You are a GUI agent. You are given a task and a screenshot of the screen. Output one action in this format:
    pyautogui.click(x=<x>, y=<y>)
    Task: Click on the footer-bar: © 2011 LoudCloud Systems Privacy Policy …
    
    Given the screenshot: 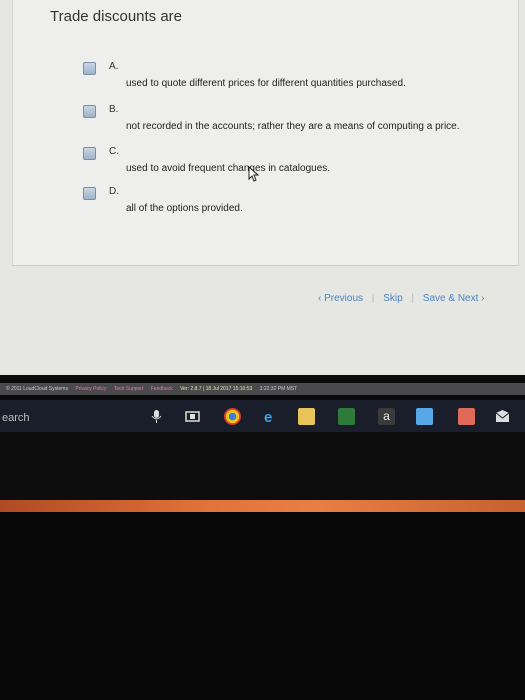 What is the action you would take?
    pyautogui.click(x=262, y=389)
    